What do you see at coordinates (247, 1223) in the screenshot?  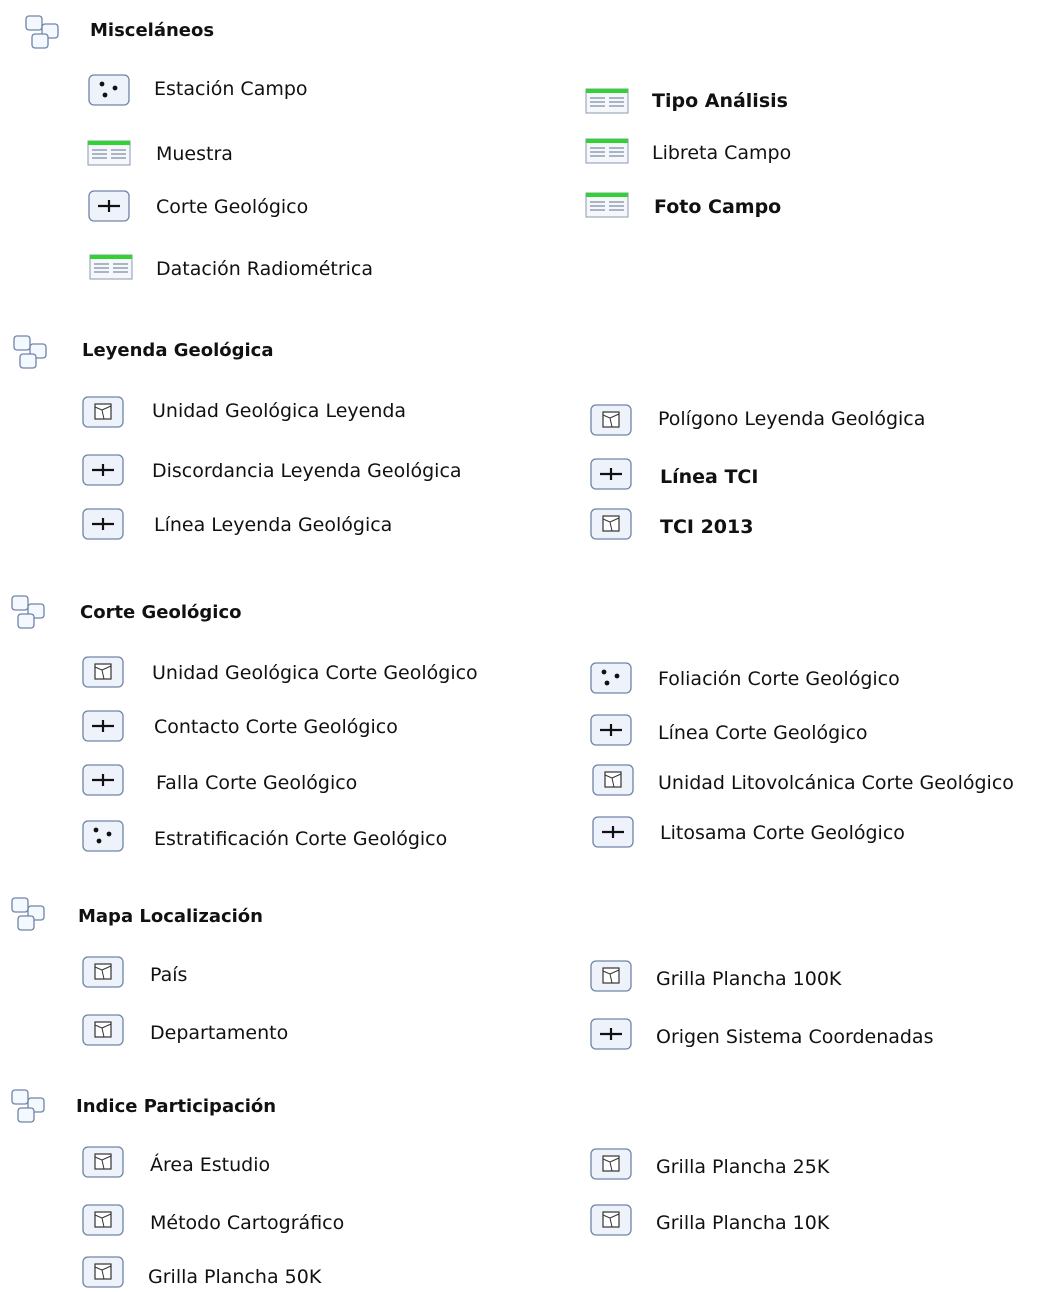 I see `feature-class-label: Método Cartográfico` at bounding box center [247, 1223].